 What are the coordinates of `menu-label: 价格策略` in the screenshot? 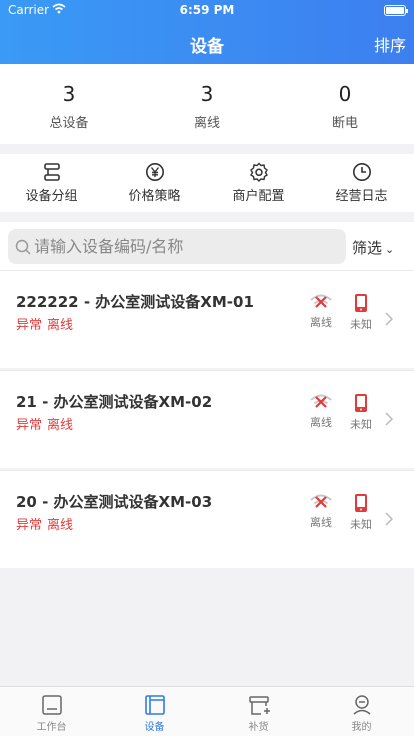 It's located at (154, 196).